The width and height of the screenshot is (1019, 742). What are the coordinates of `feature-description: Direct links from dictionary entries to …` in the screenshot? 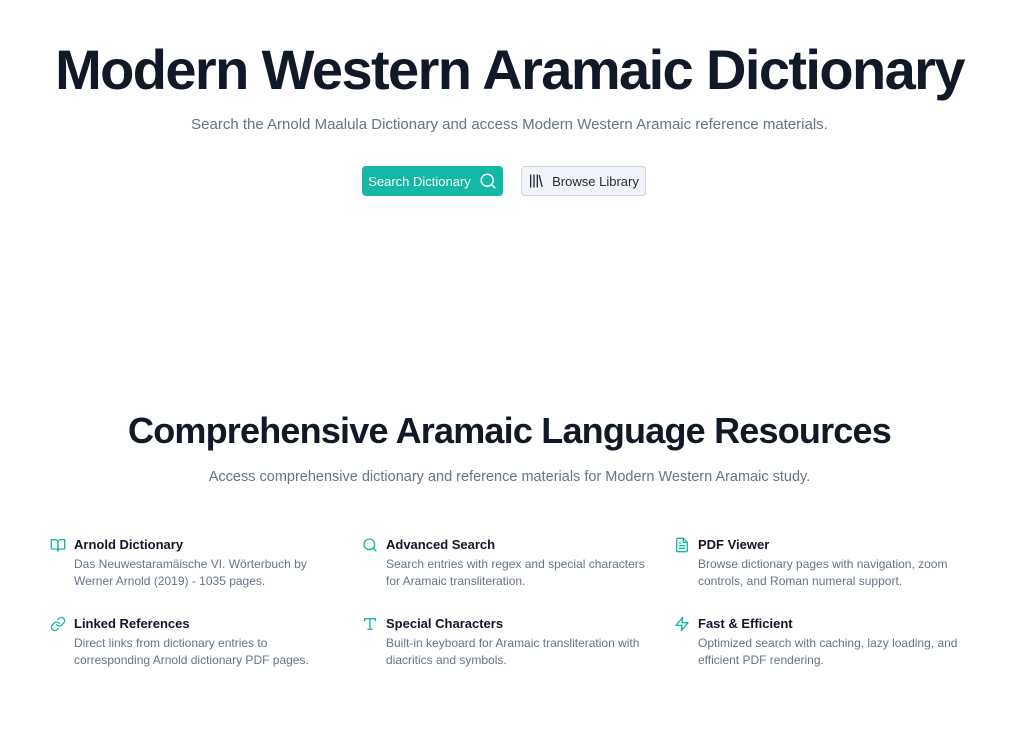 It's located at (191, 651).